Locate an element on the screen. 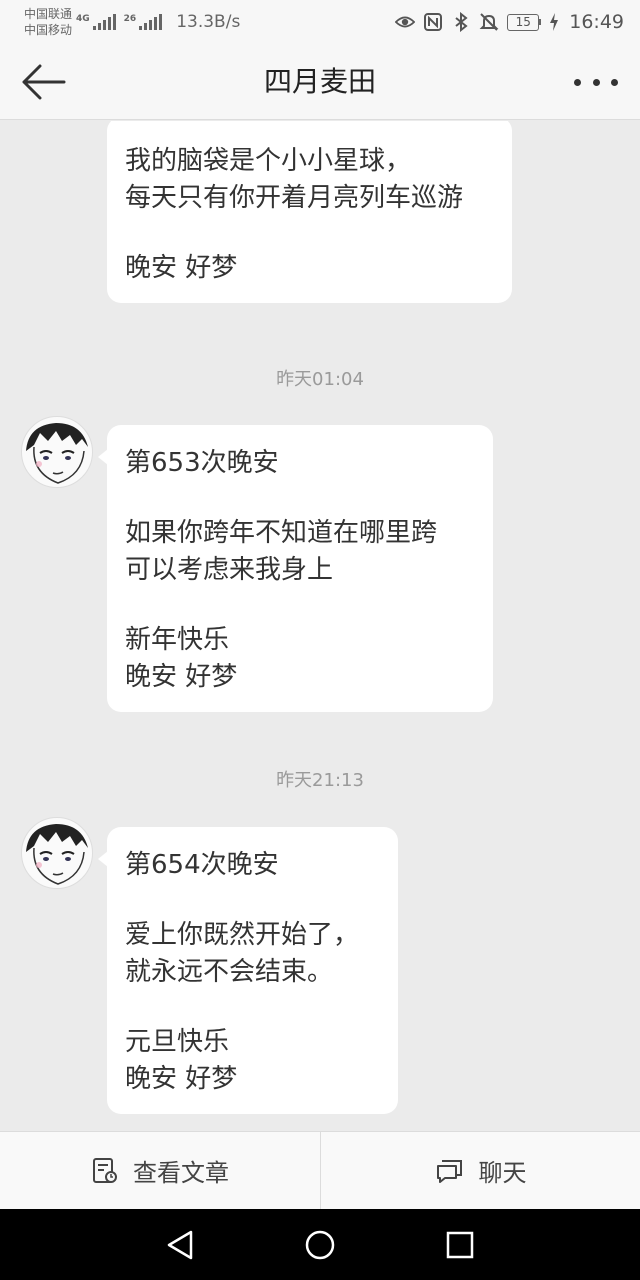 This screenshot has height=1280, width=640. message-line: 每天只有你开着月亮列车巡游 is located at coordinates (294, 198).